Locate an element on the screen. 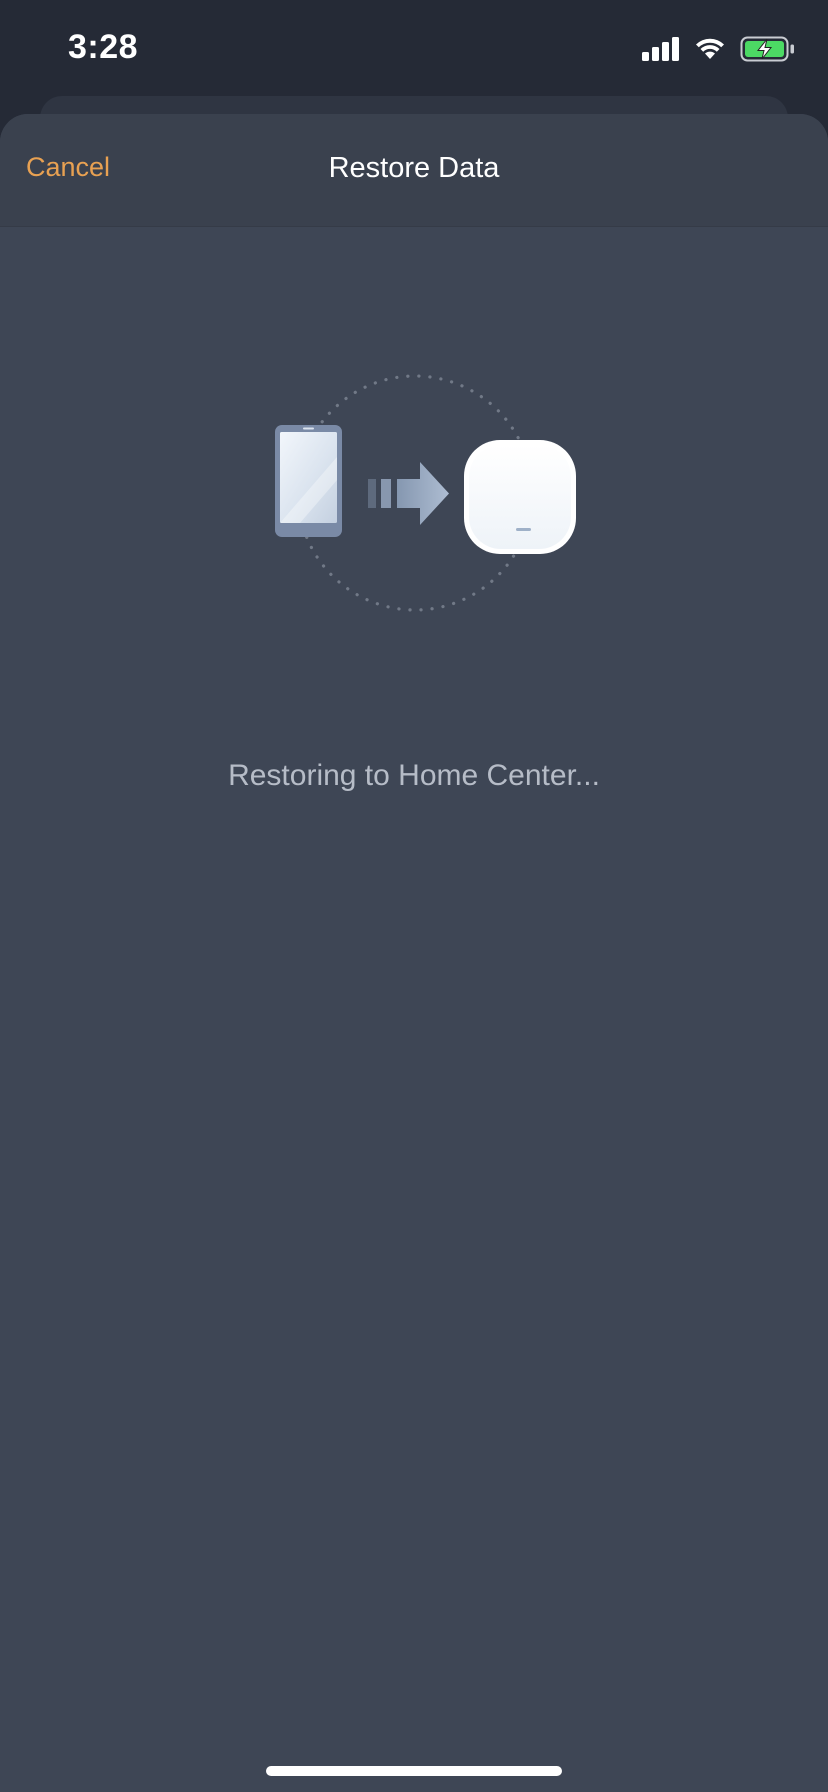 The image size is (828, 1792). restore-illustration is located at coordinates (425, 493).